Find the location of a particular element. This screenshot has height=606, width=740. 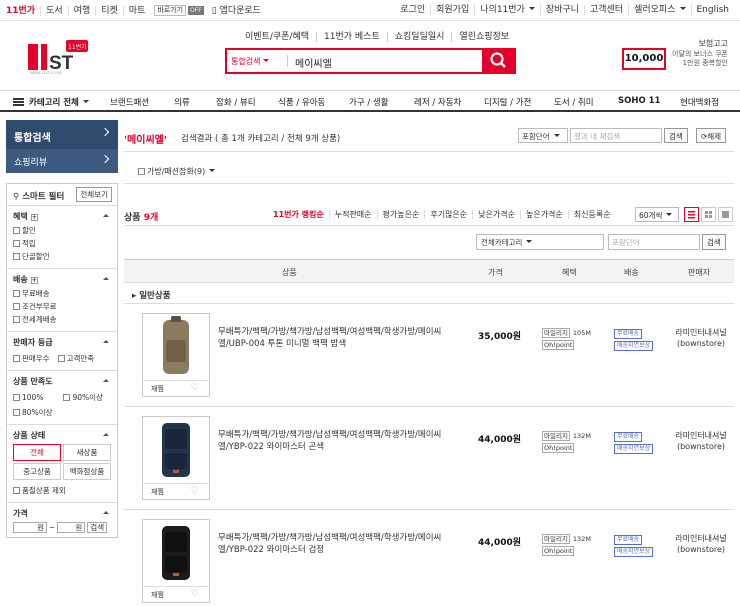

checkbox-discount: 할인 is located at coordinates (62, 230).